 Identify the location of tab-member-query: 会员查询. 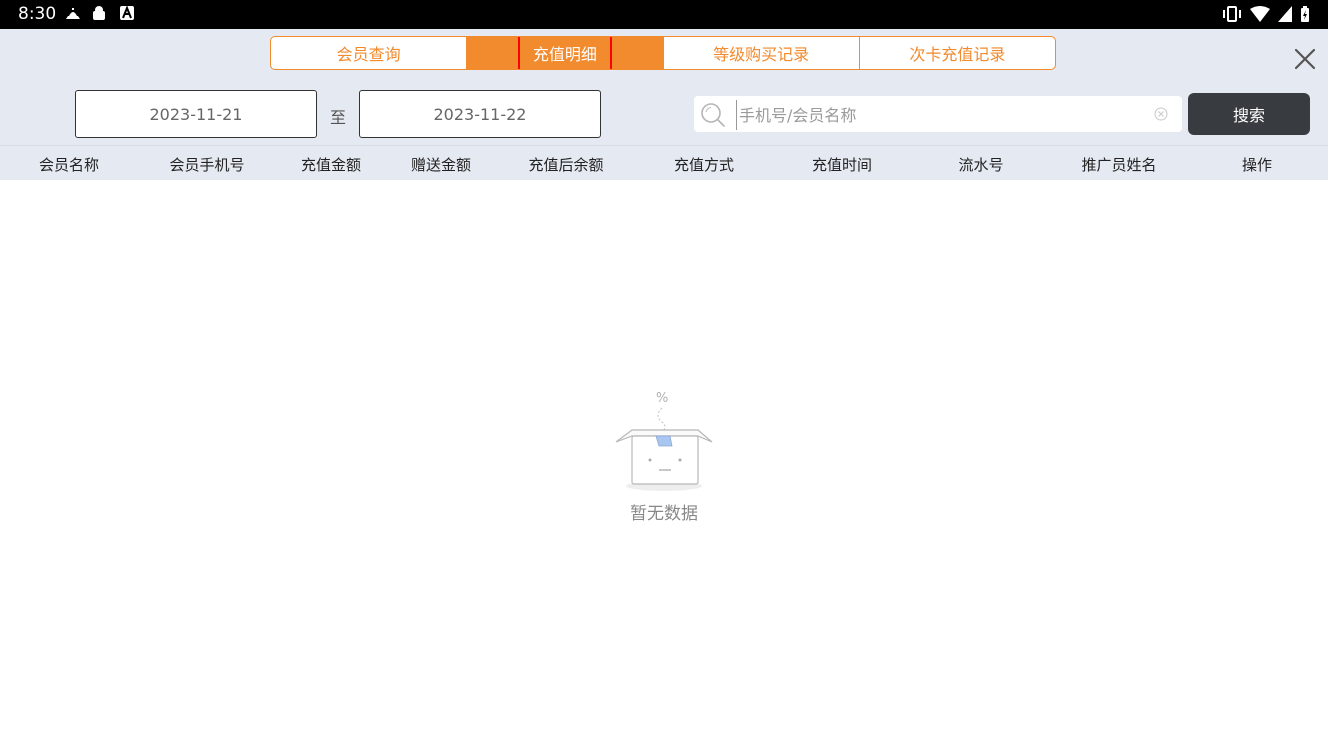
(369, 53).